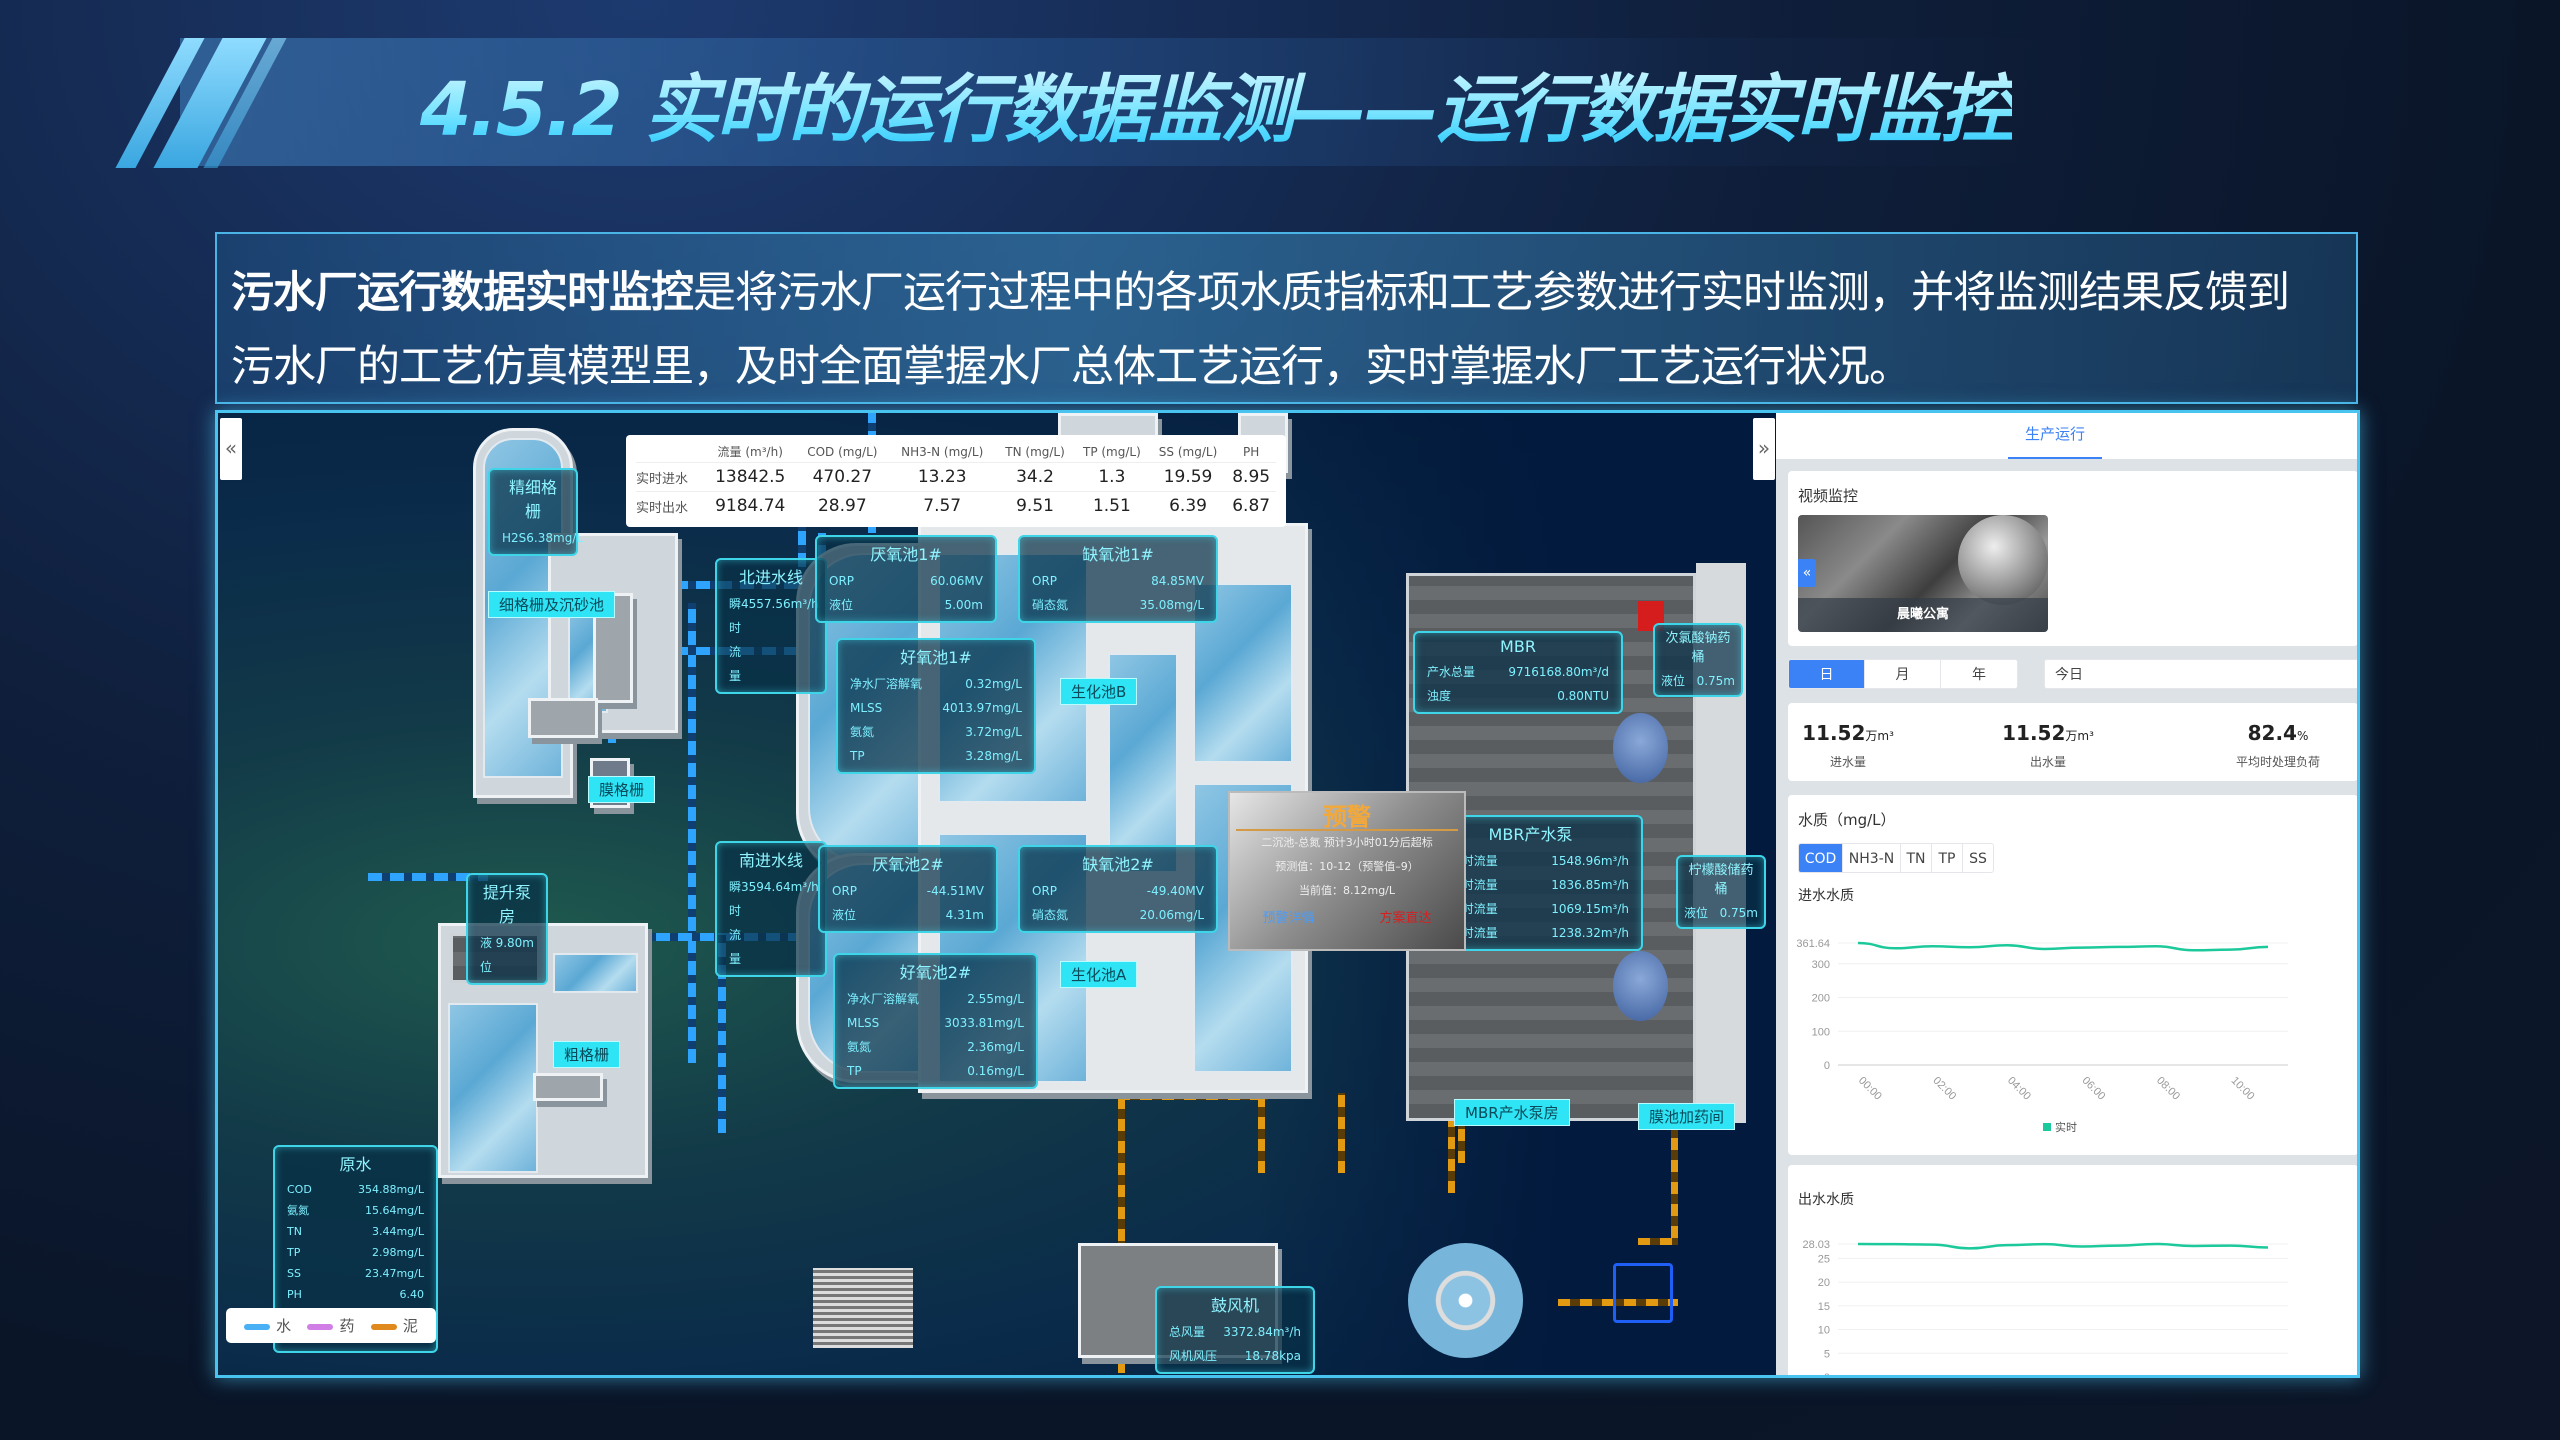 The height and width of the screenshot is (1440, 2560). What do you see at coordinates (552, 604) in the screenshot?
I see `tag-fine-screen-grit: 细格栅及沉砂池` at bounding box center [552, 604].